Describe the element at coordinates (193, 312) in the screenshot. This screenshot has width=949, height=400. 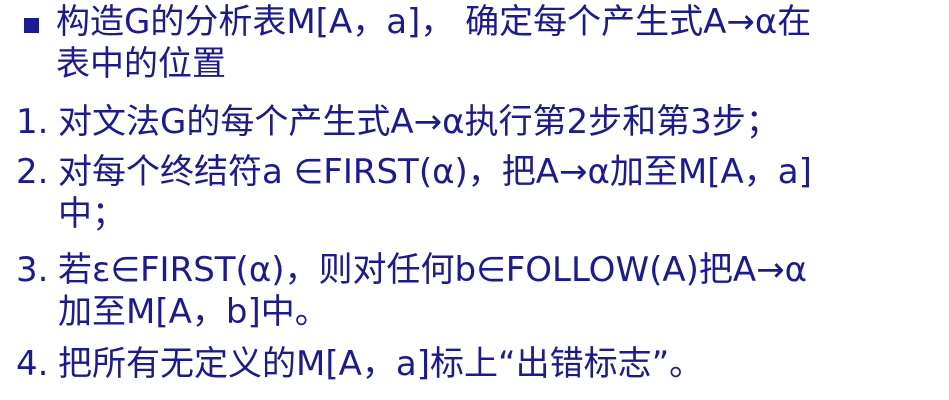
I see `step-3-text-line-2: 加至M[A，b]中。` at that location.